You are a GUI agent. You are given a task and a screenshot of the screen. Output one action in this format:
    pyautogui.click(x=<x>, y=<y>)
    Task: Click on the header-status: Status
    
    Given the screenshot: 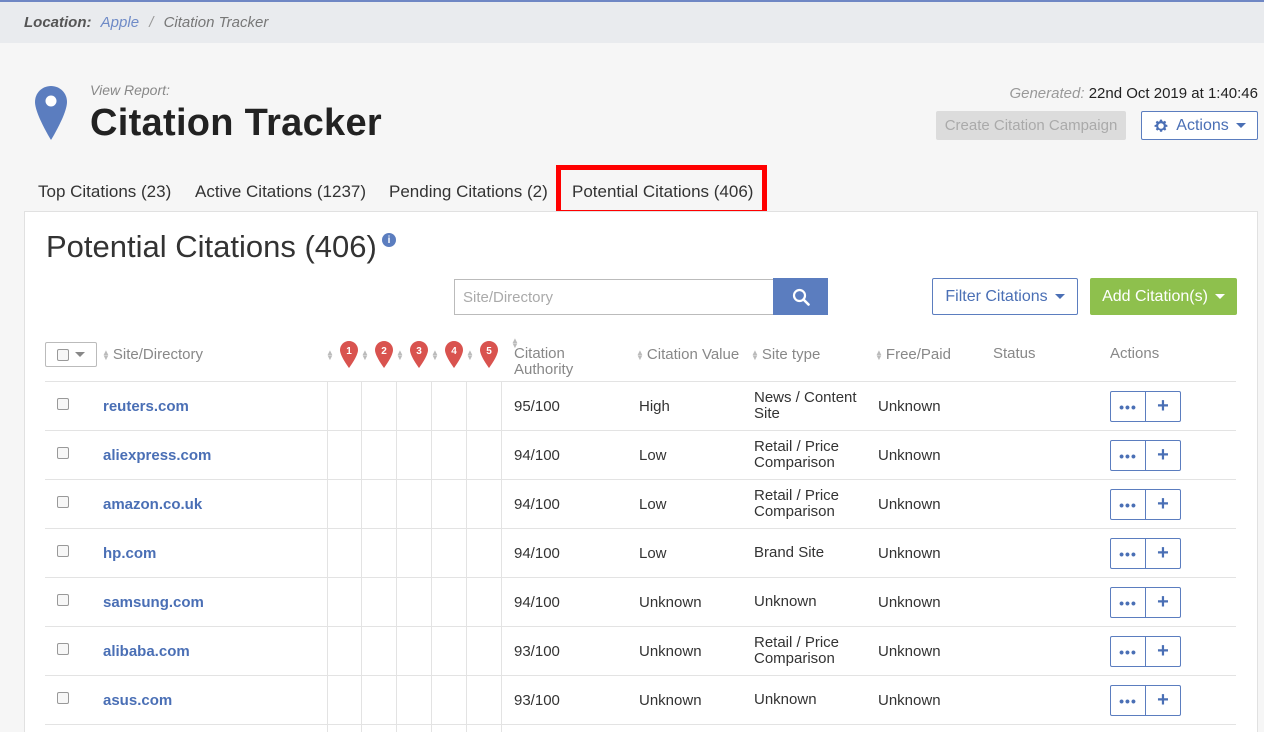 What is the action you would take?
    pyautogui.click(x=1014, y=353)
    